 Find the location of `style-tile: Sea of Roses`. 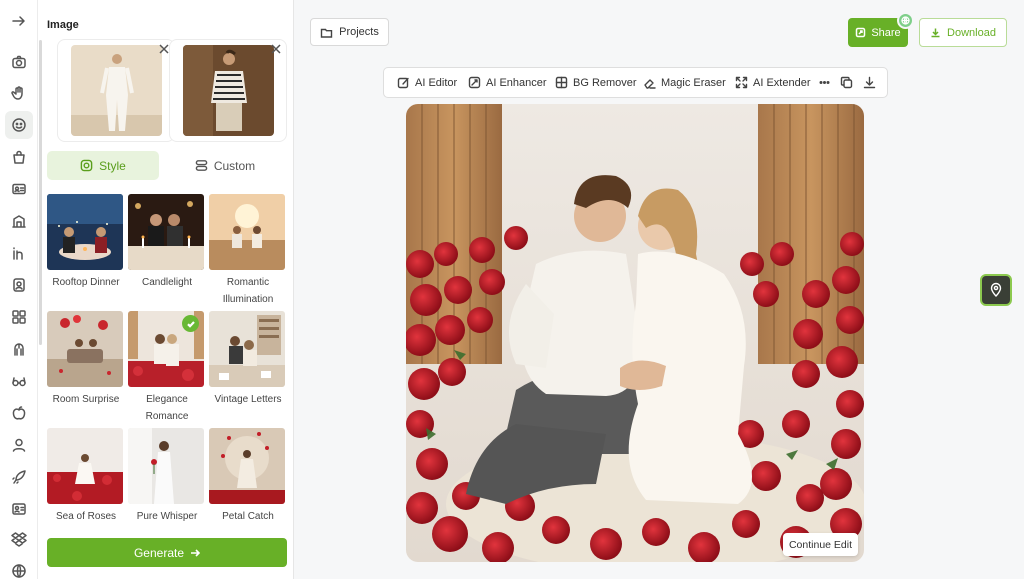

style-tile: Sea of Roses is located at coordinates (86, 476).